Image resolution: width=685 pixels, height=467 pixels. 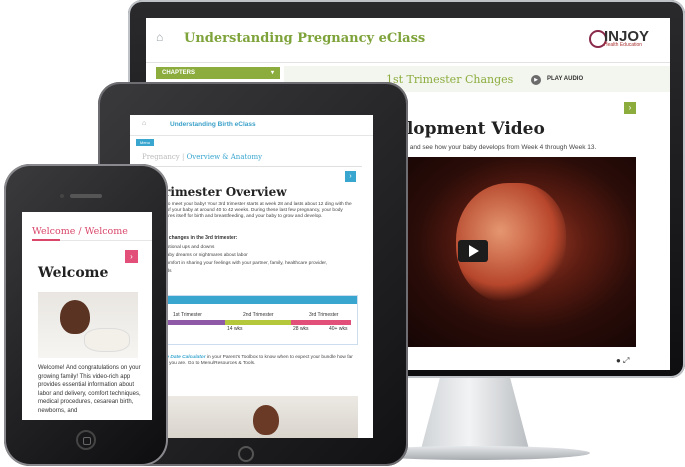 I want to click on play-audio-button: PLAY AUDIO, so click(x=565, y=79).